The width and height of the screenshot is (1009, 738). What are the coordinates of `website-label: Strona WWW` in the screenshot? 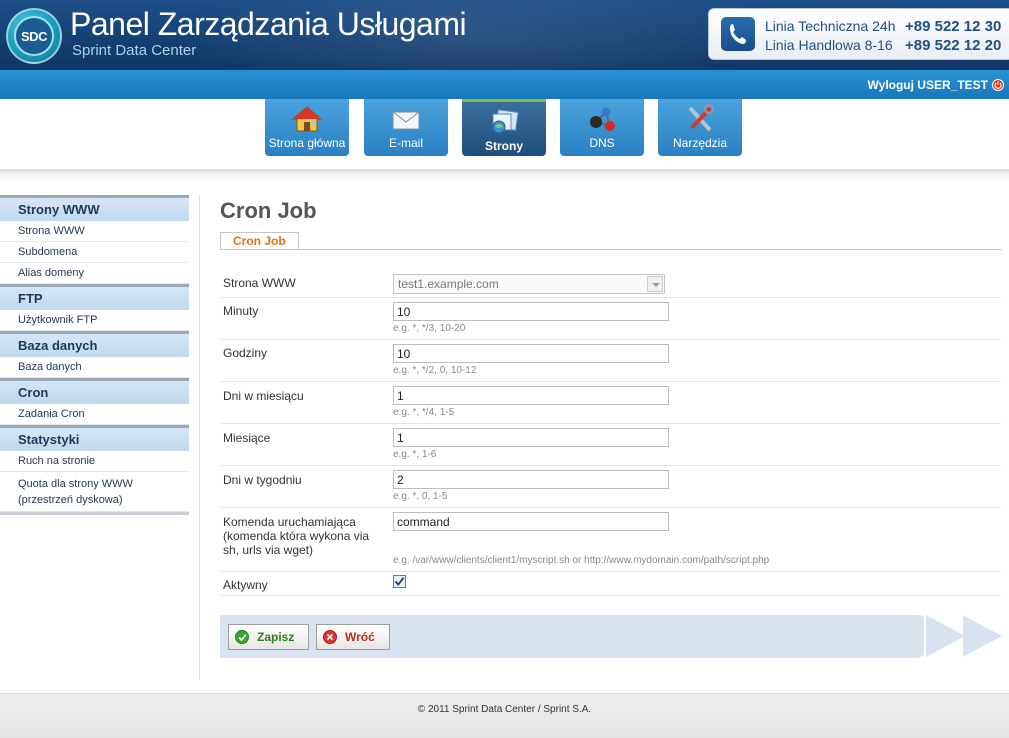 It's located at (259, 283).